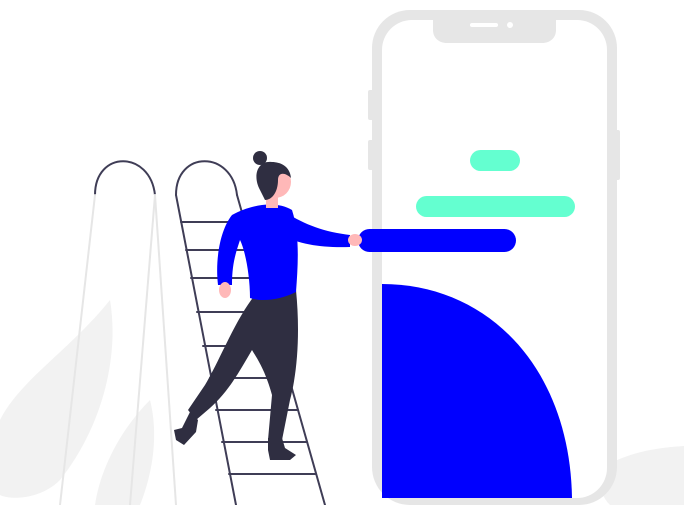 The width and height of the screenshot is (684, 505). I want to click on ladder-inner-leg, so click(165, 349).